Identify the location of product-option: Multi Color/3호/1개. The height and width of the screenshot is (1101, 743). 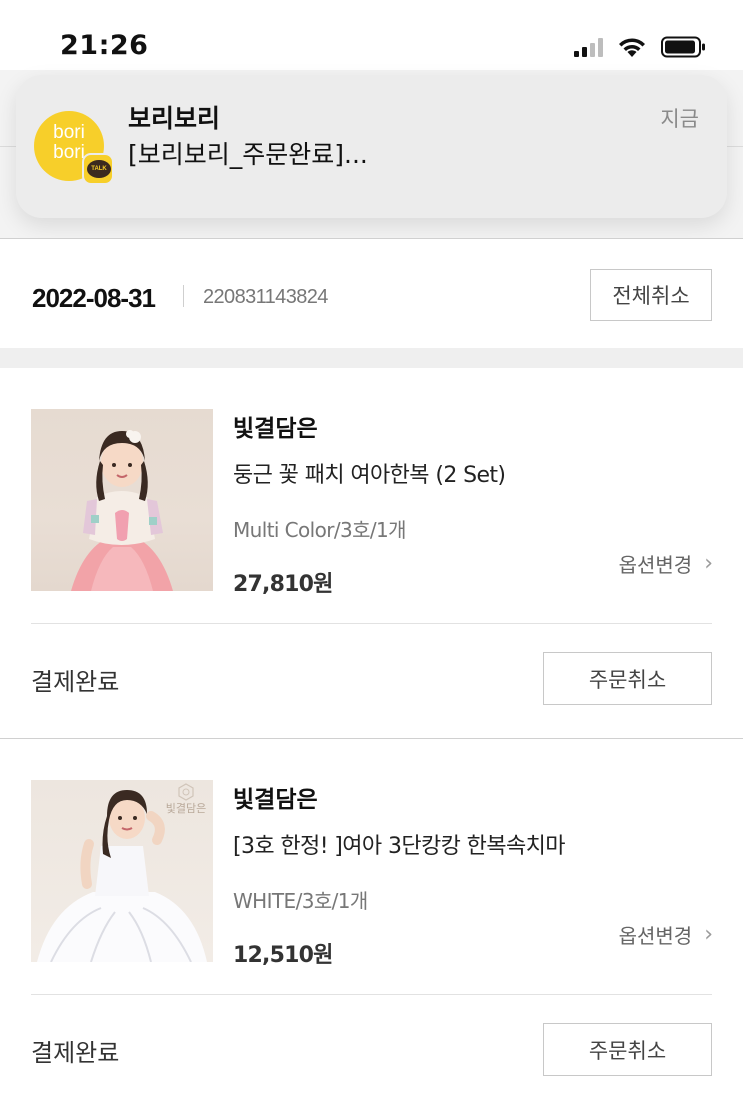
(320, 530).